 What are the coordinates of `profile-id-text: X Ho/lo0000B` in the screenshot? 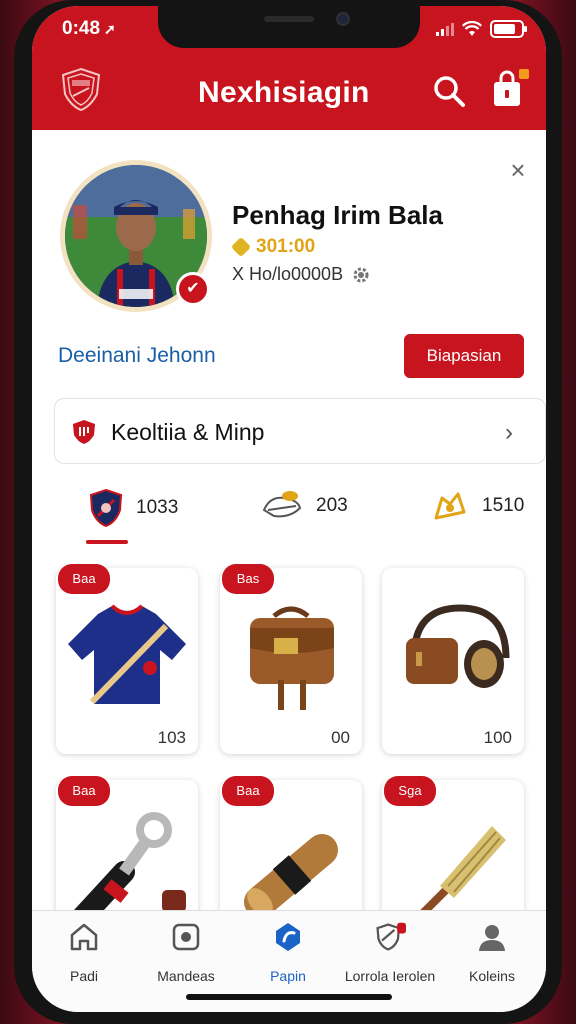 It's located at (288, 274).